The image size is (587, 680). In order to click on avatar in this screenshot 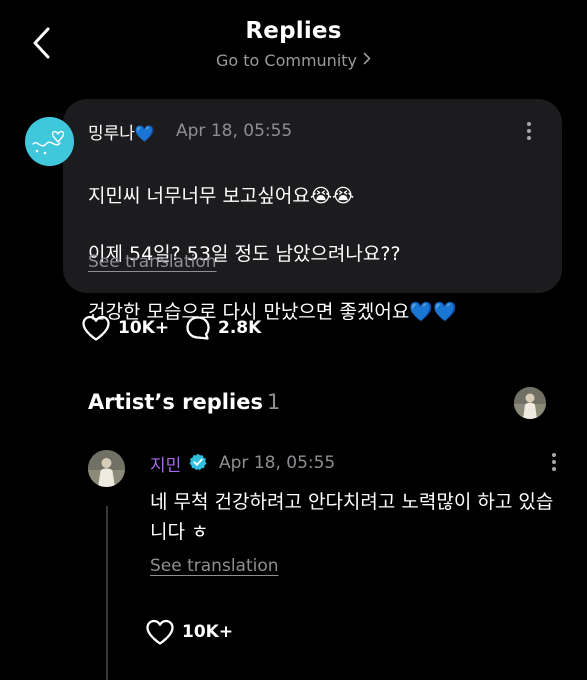, I will do `click(49, 141)`.